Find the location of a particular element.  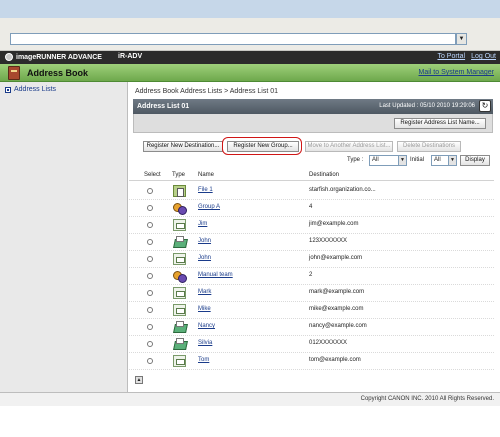

column-select: Select is located at coordinates (152, 175).